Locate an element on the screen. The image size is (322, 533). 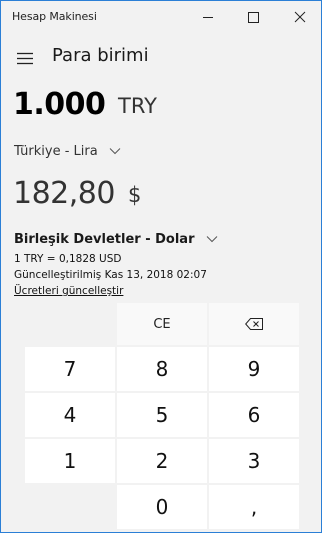
digit-1-label: 1 is located at coordinates (70, 461).